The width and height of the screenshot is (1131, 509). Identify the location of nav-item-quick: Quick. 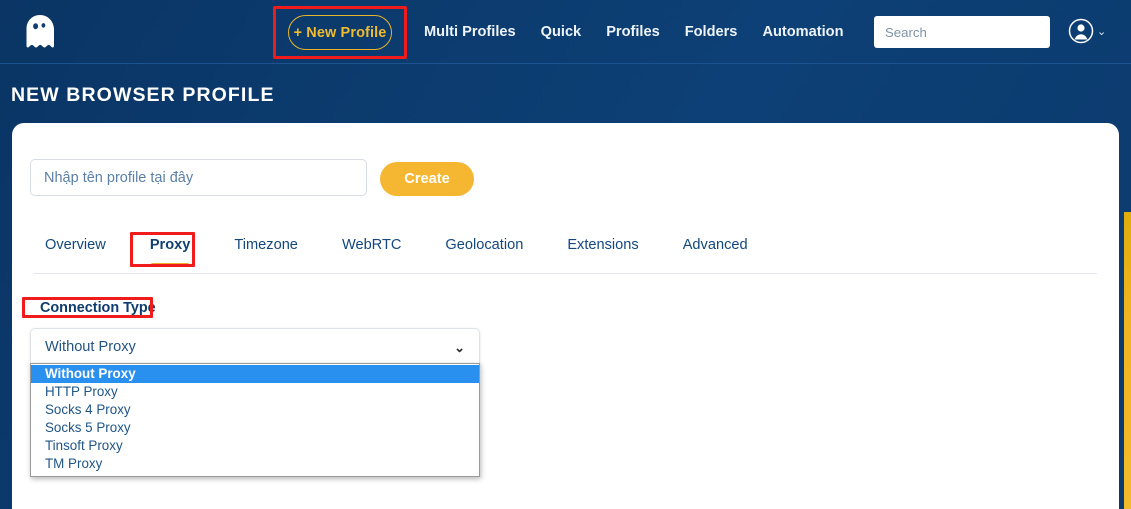
(561, 32).